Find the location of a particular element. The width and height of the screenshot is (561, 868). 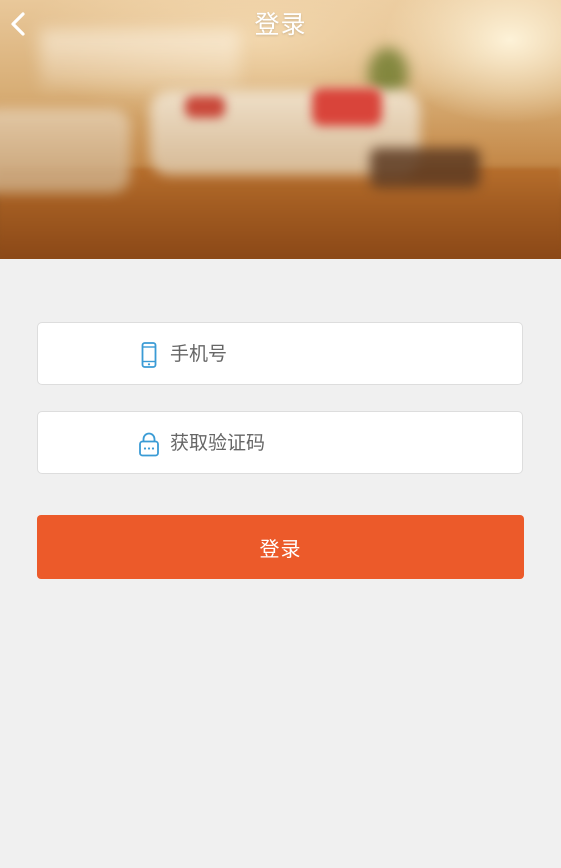

phone-input is located at coordinates (335, 353).